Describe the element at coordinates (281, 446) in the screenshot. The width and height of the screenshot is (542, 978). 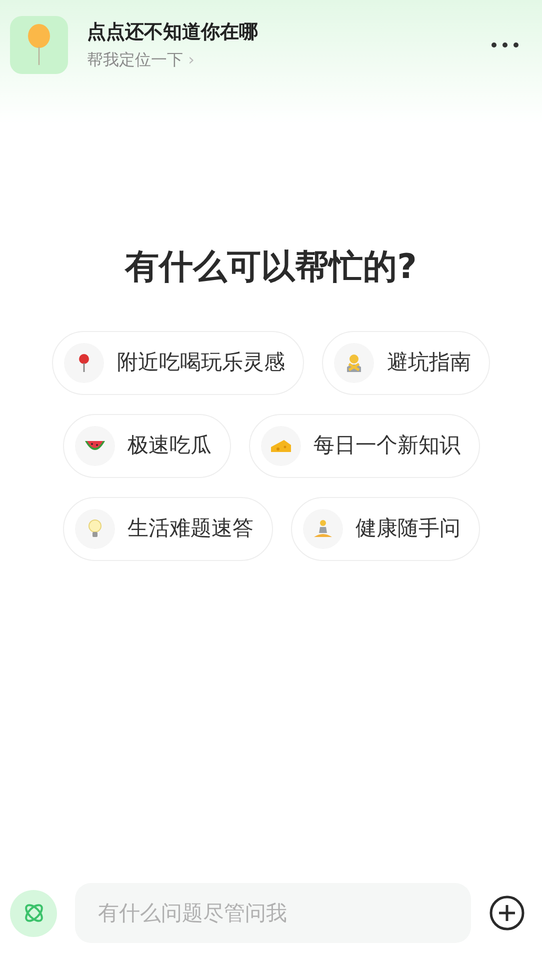
I see `cheese-icon` at that location.